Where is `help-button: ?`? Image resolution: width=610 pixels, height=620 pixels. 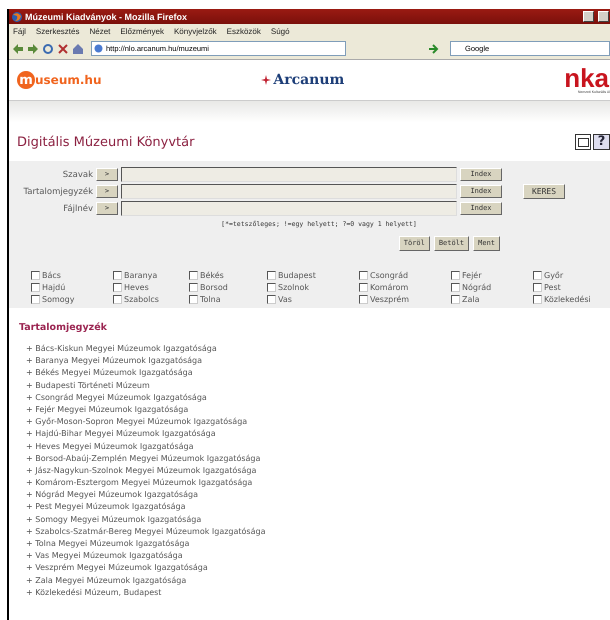 help-button: ? is located at coordinates (601, 142).